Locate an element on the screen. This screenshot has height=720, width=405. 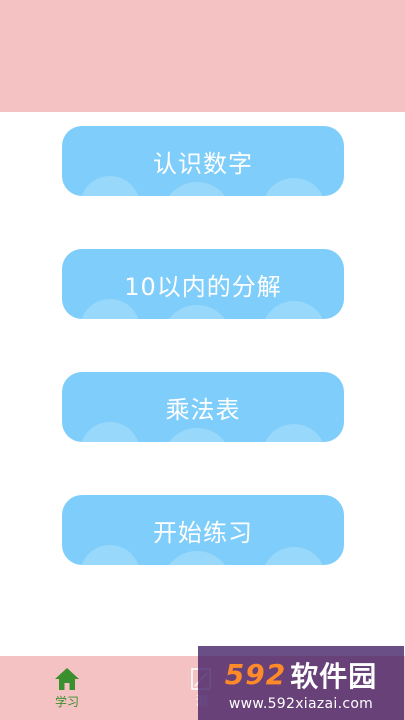
menu-label: 乘法表 is located at coordinates (203, 409).